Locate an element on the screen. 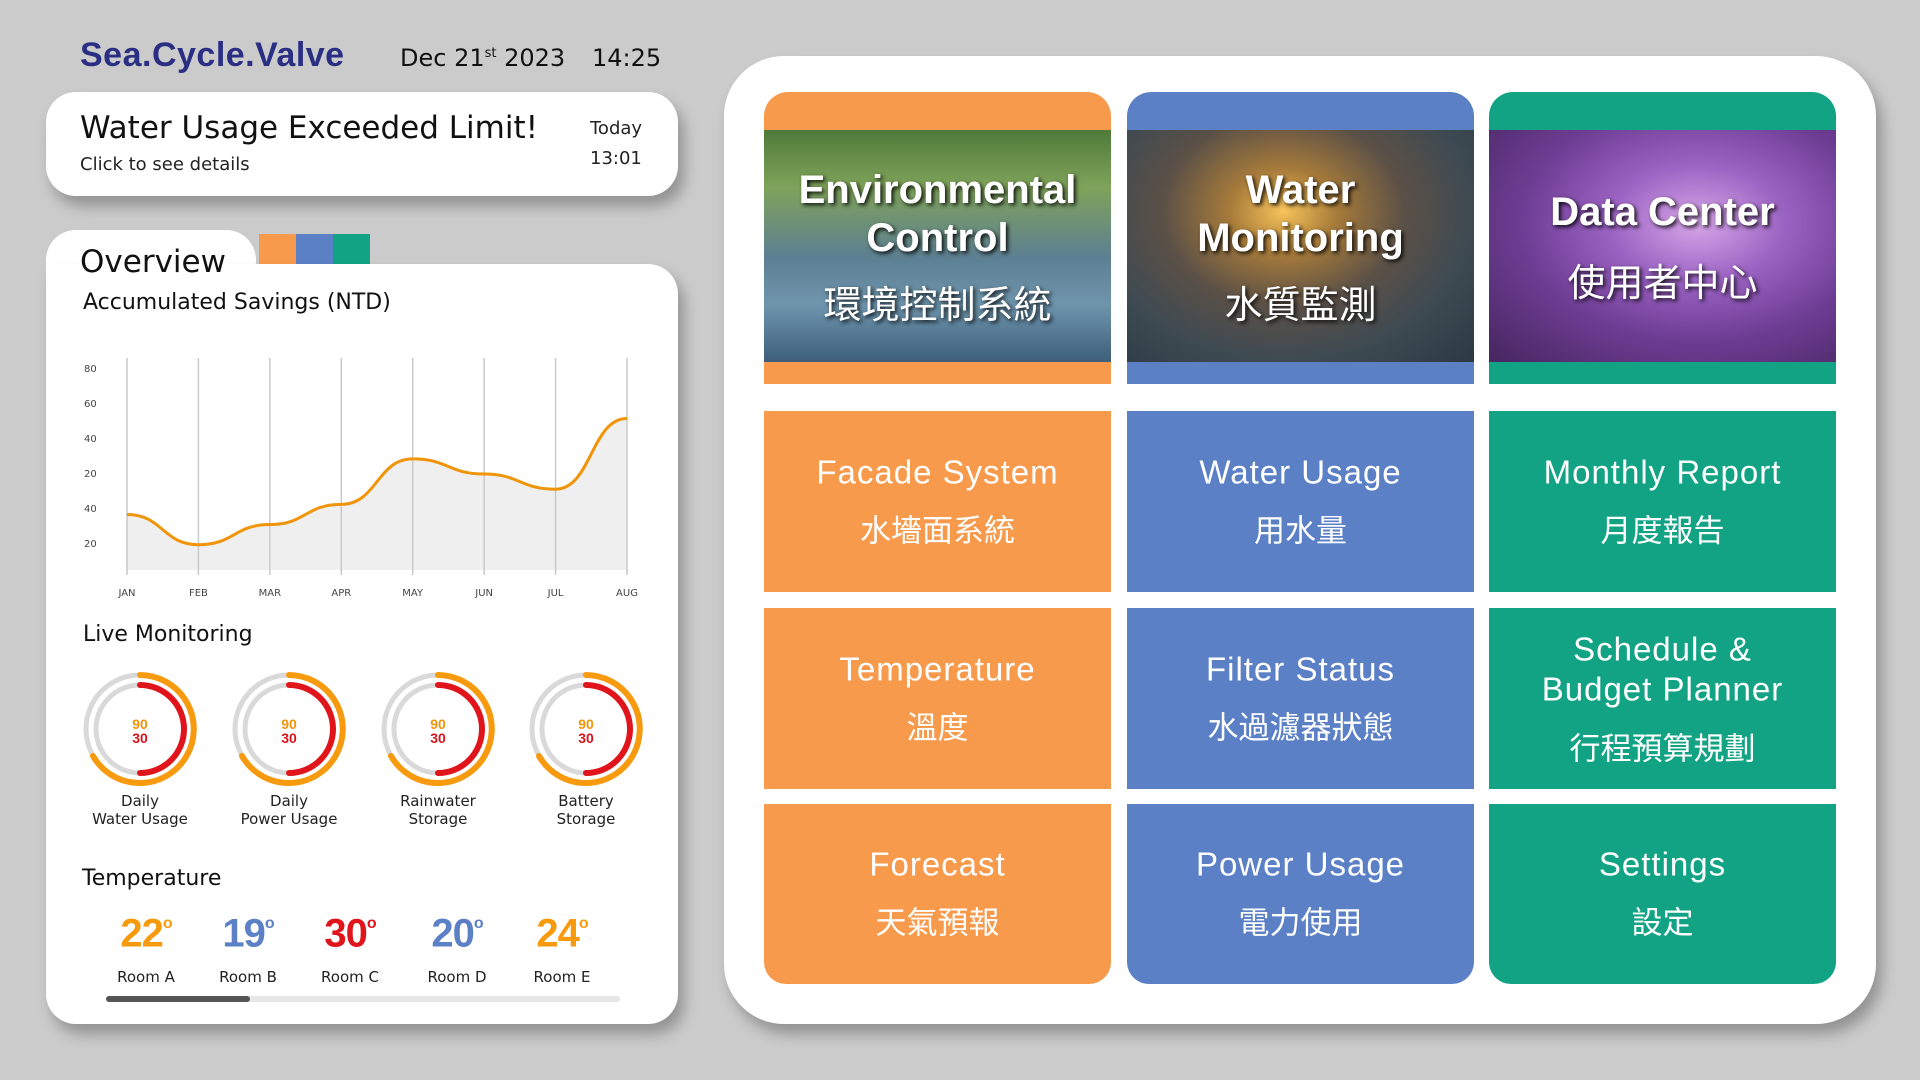  temperature-item: 20o Room D is located at coordinates (457, 945).